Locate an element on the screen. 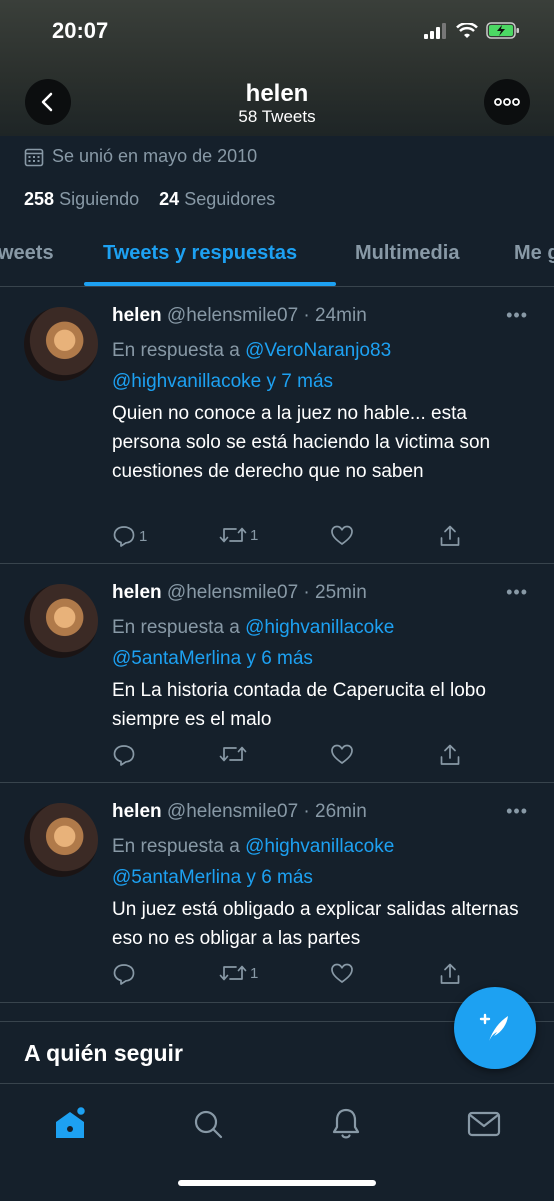  tweet-header: helen @helensmile07 · 25min is located at coordinates (239, 593).